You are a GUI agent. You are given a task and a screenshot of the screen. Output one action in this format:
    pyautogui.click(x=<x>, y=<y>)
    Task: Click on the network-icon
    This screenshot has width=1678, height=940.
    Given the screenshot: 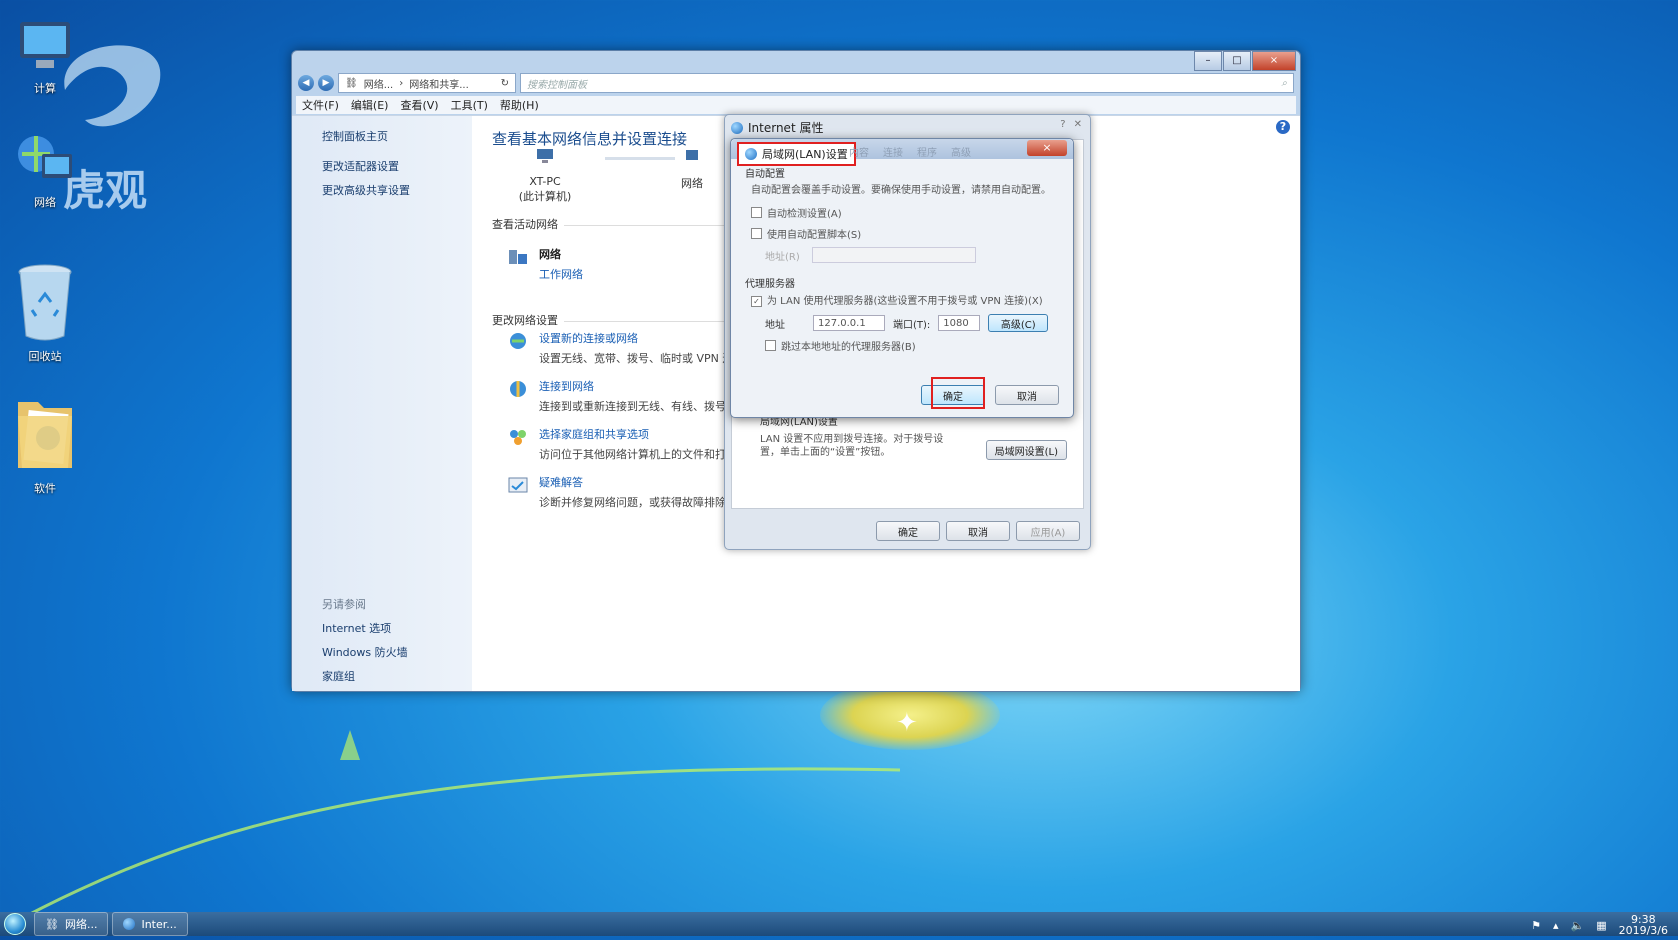 What is the action you would take?
    pyautogui.click(x=692, y=155)
    